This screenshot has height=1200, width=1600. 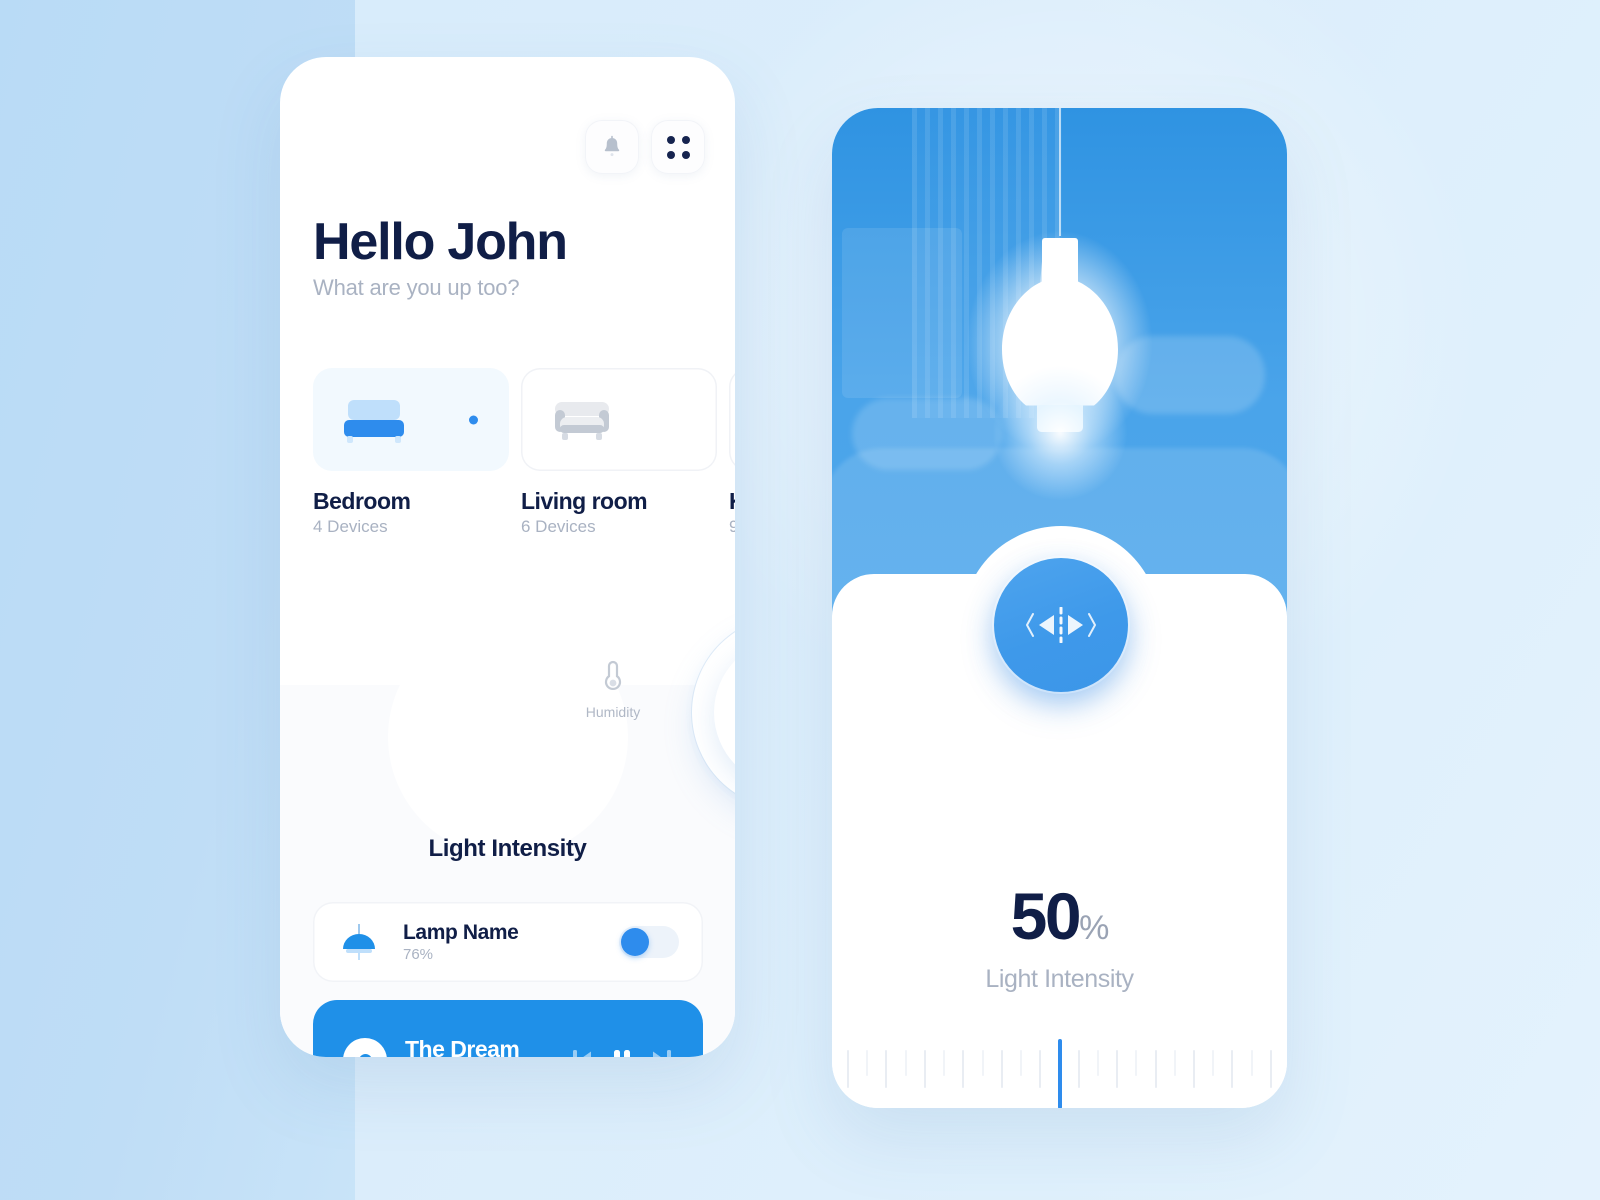 I want to click on detail-unit: %, so click(x=1094, y=928).